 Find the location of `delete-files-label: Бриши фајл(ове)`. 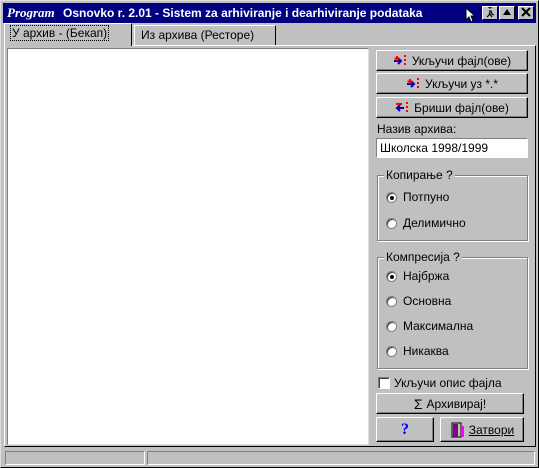

delete-files-label: Бриши фајл(ове) is located at coordinates (461, 107).